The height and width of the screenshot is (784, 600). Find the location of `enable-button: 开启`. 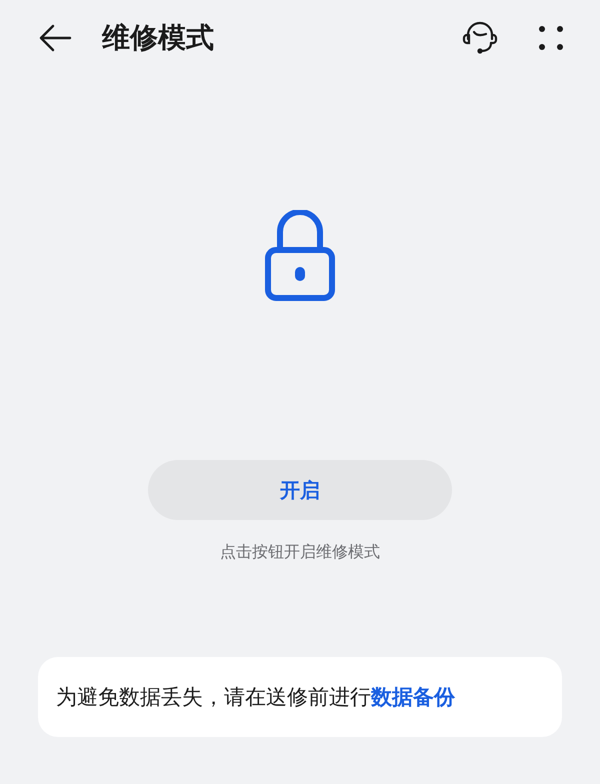

enable-button: 开启 is located at coordinates (300, 490).